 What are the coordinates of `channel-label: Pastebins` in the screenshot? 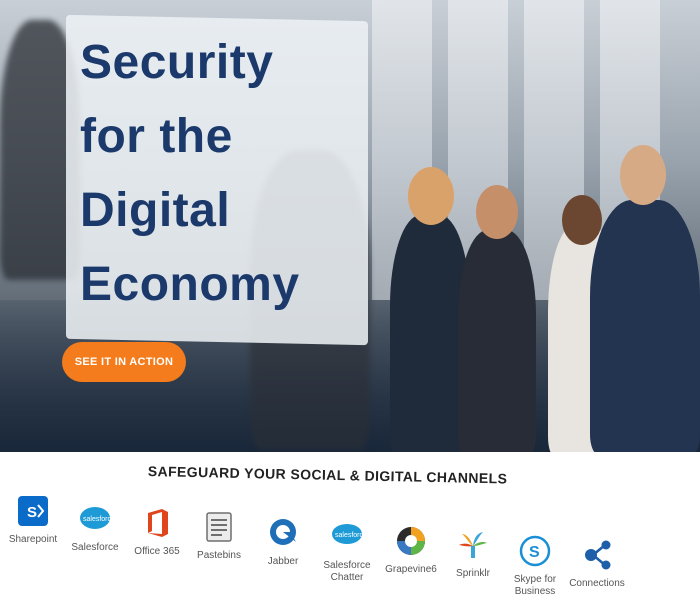 It's located at (219, 555).